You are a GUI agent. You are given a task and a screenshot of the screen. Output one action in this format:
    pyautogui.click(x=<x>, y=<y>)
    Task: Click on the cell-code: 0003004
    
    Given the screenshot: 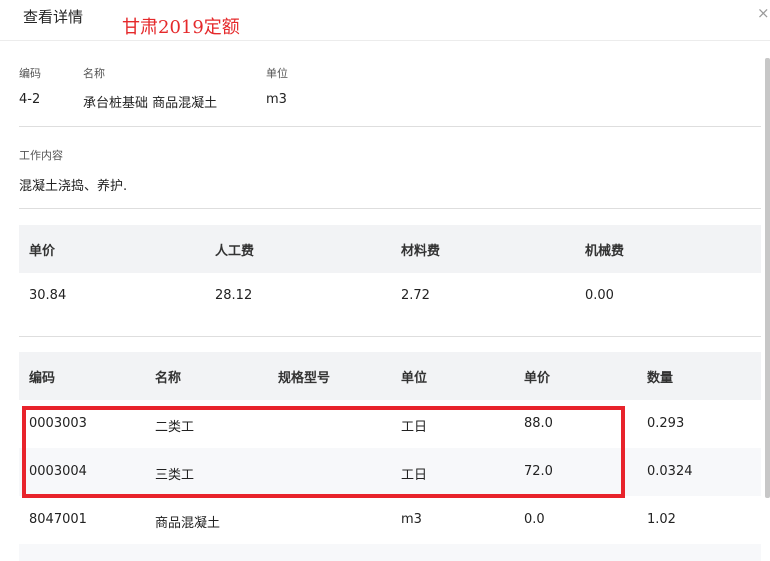 What is the action you would take?
    pyautogui.click(x=58, y=471)
    